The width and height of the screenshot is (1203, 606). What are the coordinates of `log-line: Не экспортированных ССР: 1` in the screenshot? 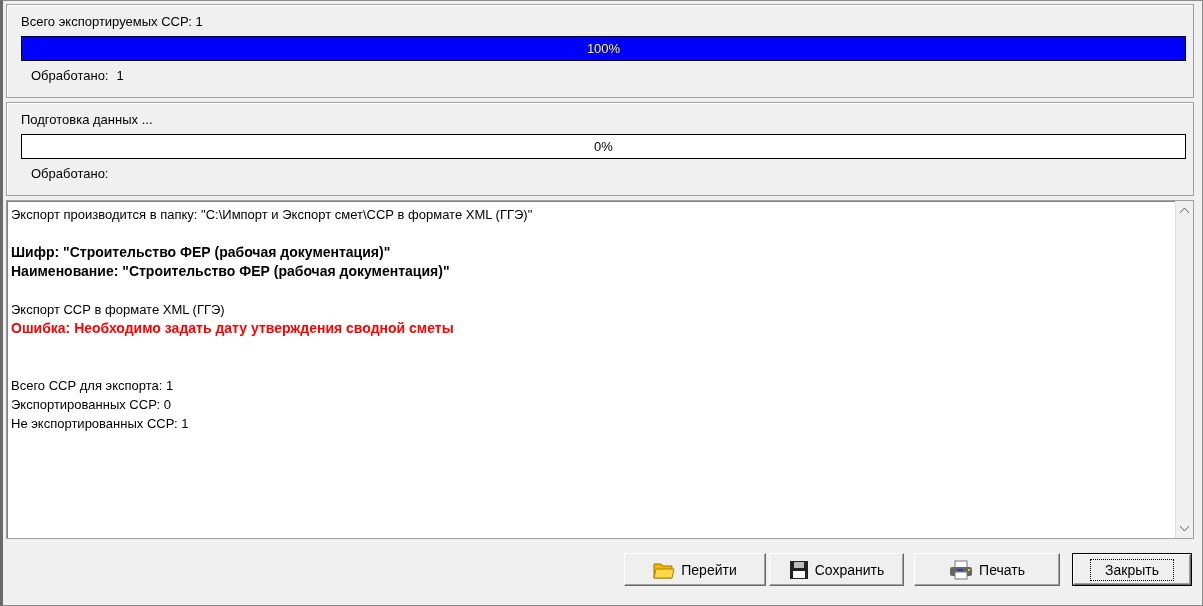 It's located at (100, 424).